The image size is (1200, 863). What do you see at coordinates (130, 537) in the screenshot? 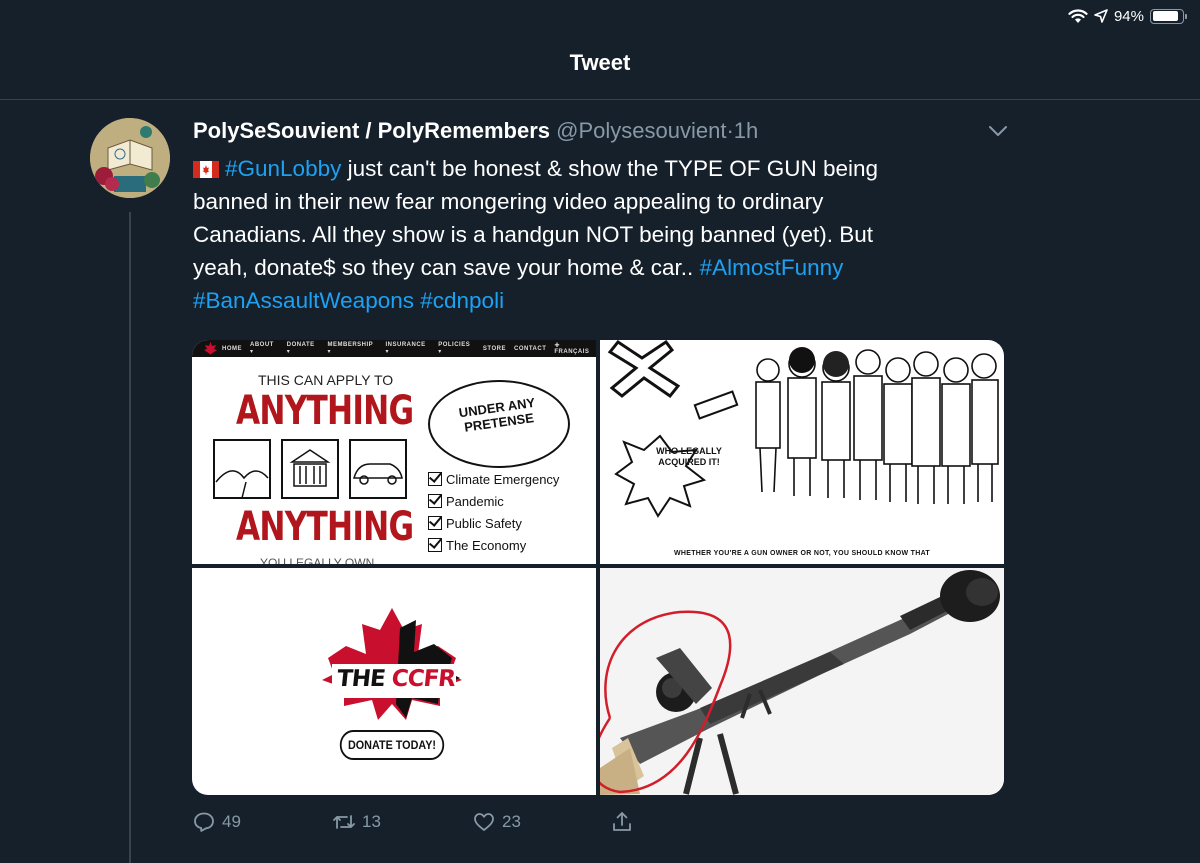
I see `thread-line` at bounding box center [130, 537].